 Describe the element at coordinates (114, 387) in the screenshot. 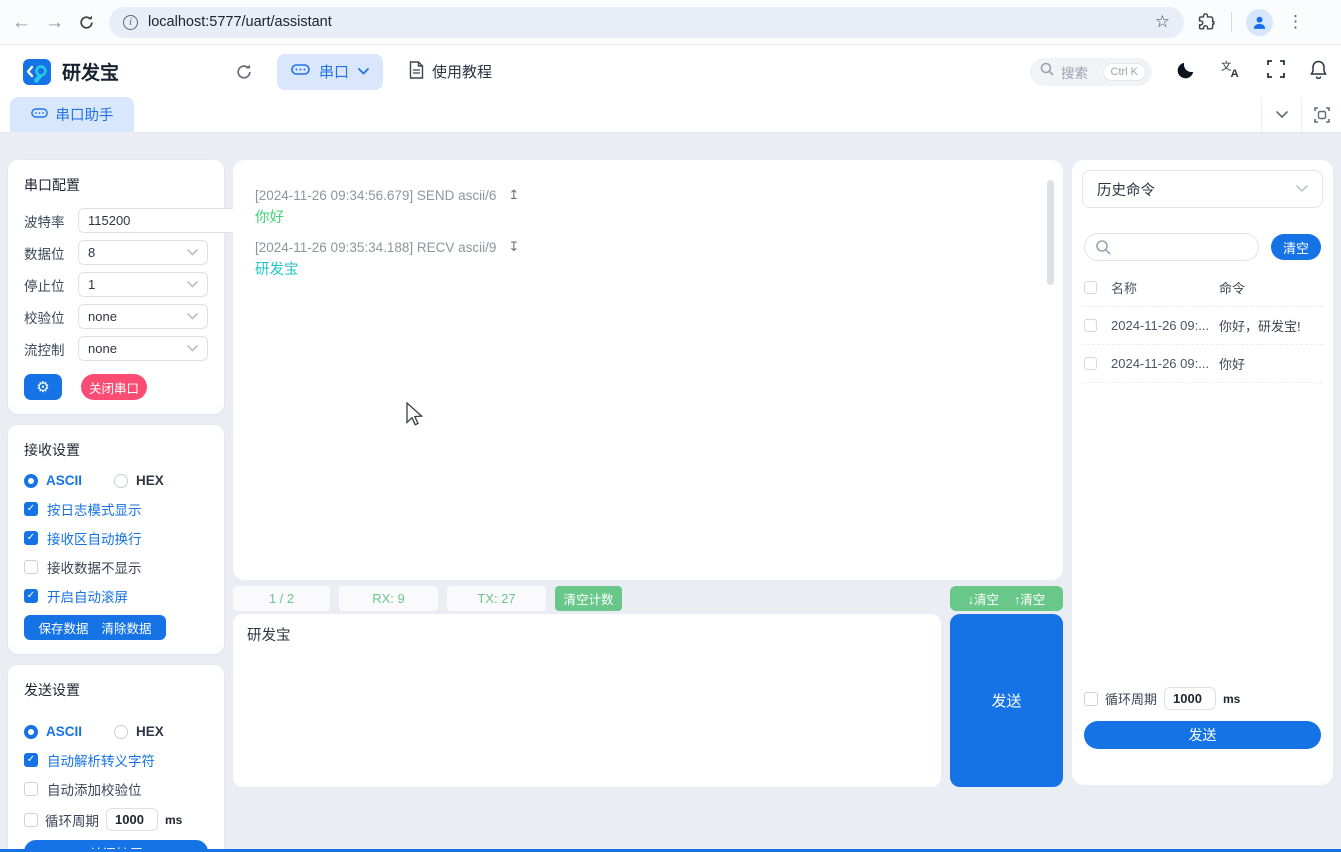

I see `close-serial-button: 关闭串口` at that location.